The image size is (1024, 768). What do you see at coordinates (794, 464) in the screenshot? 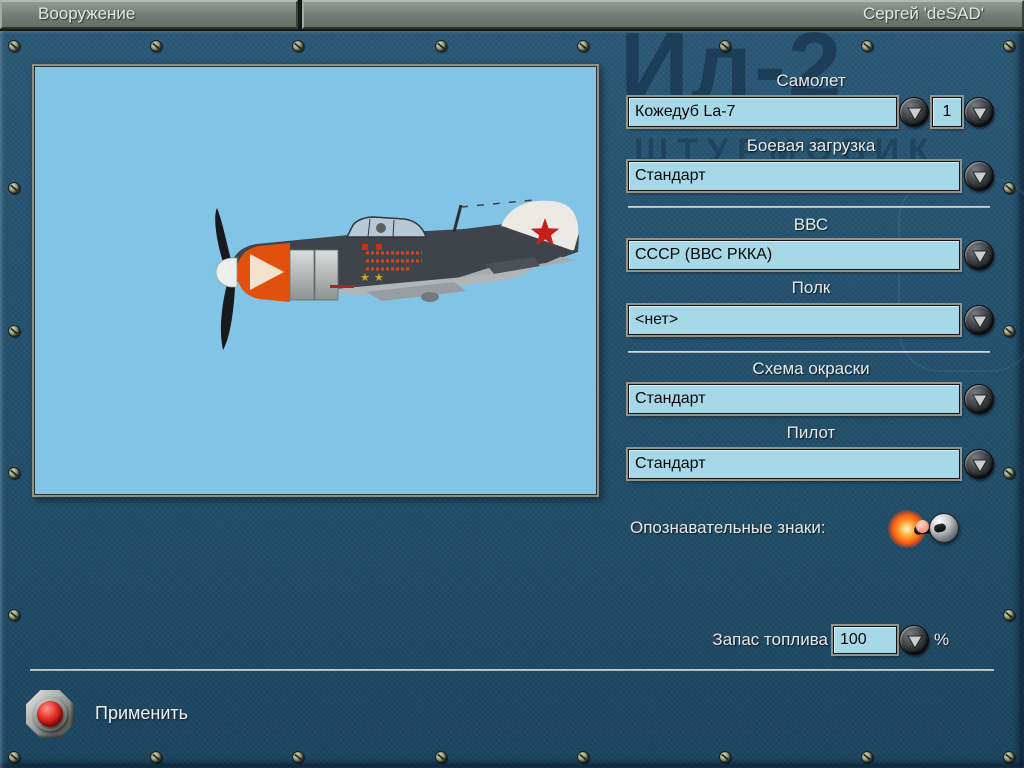
I see `pilot-select: Стандарт` at bounding box center [794, 464].